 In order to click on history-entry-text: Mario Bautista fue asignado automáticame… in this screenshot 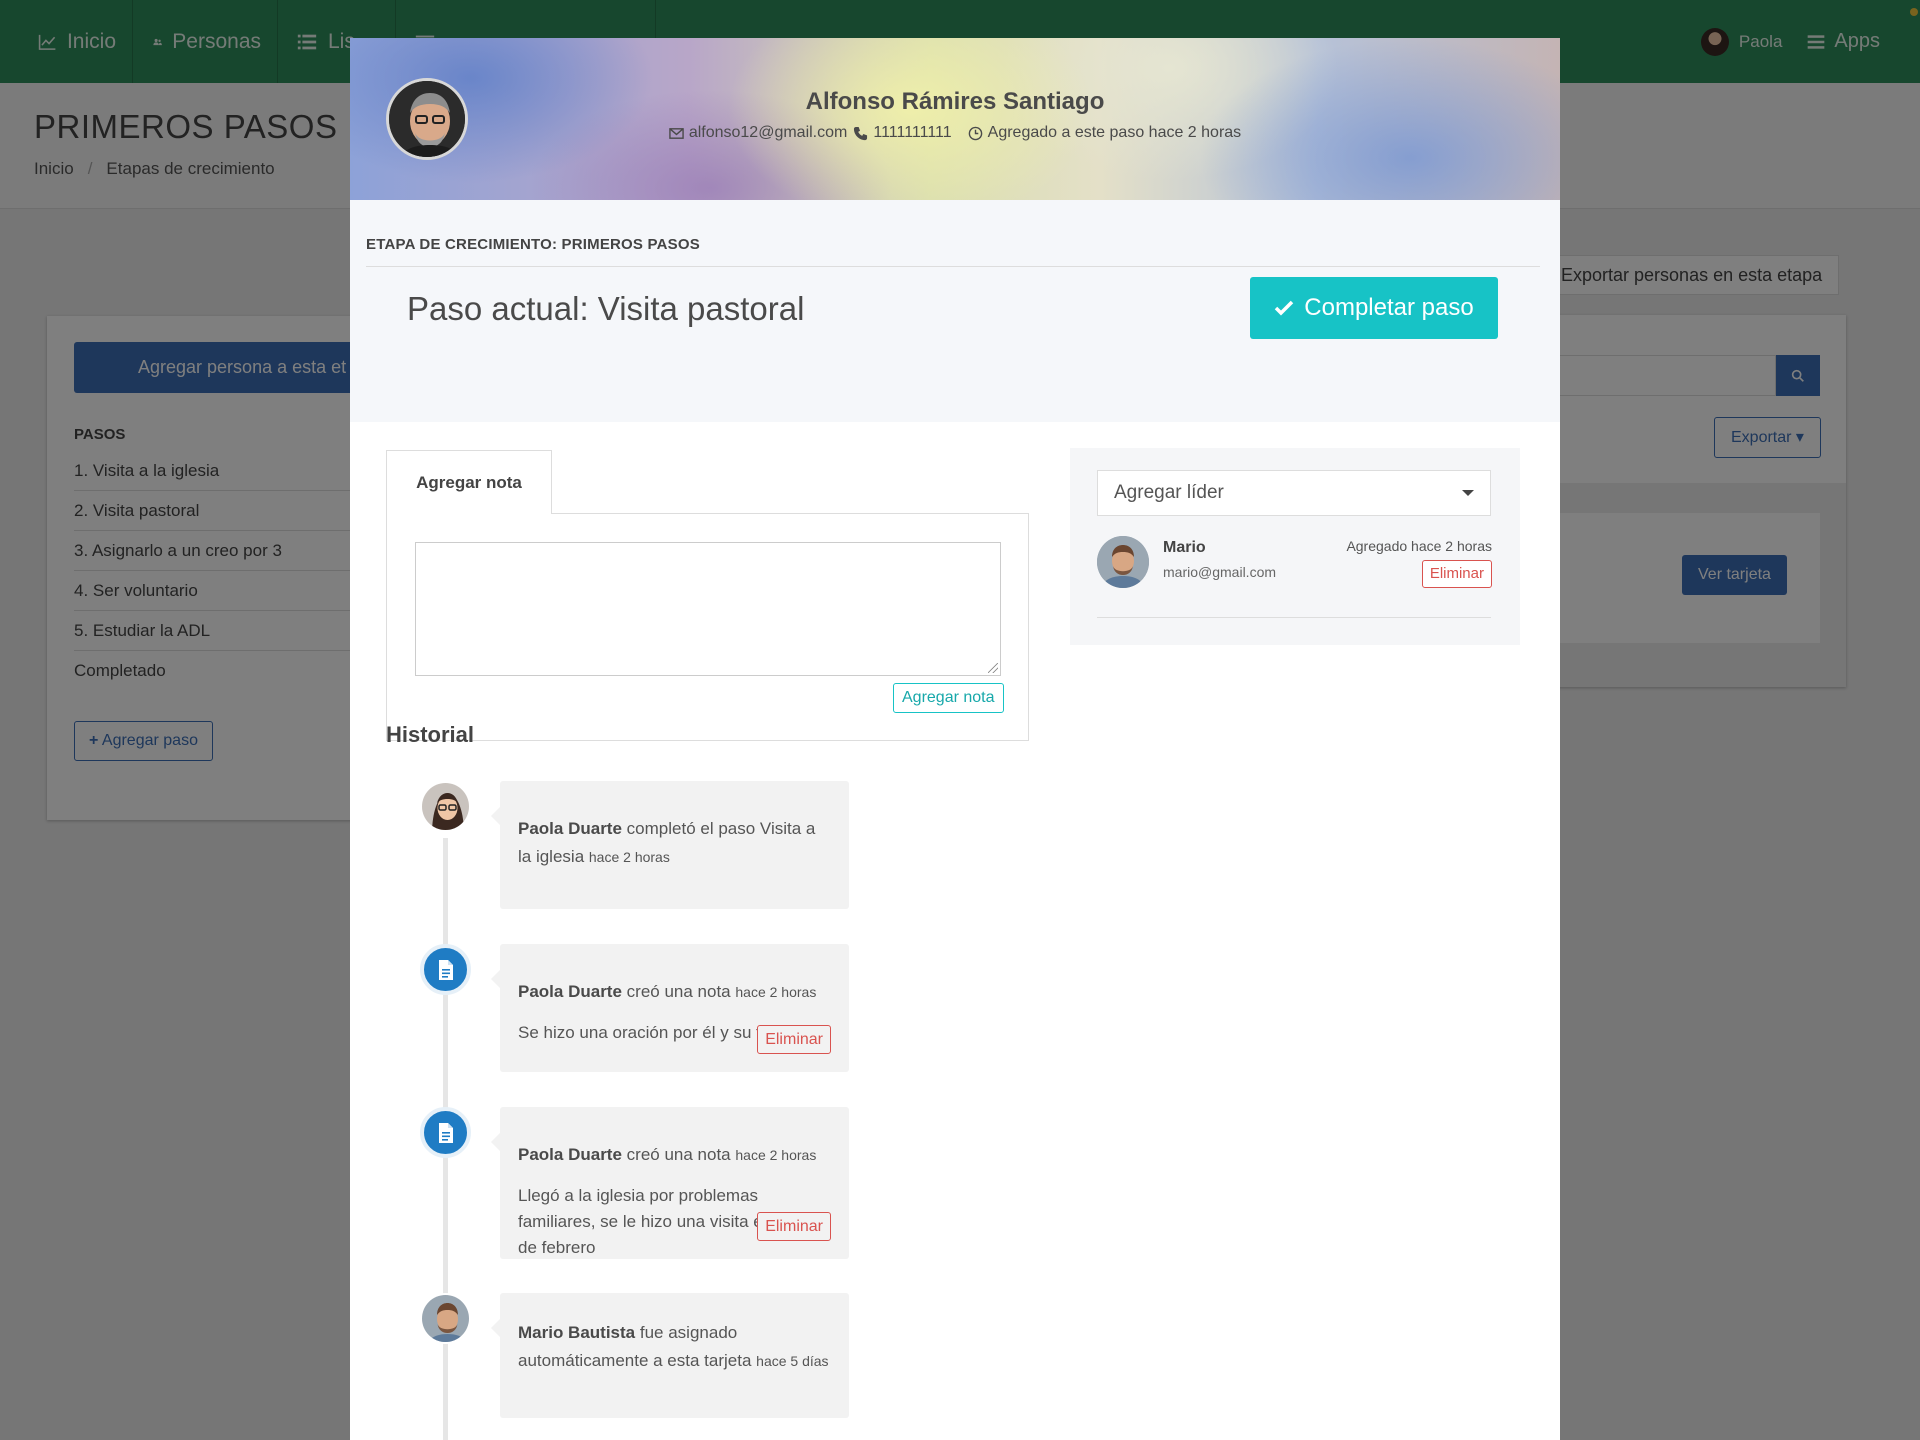, I will do `click(674, 1347)`.